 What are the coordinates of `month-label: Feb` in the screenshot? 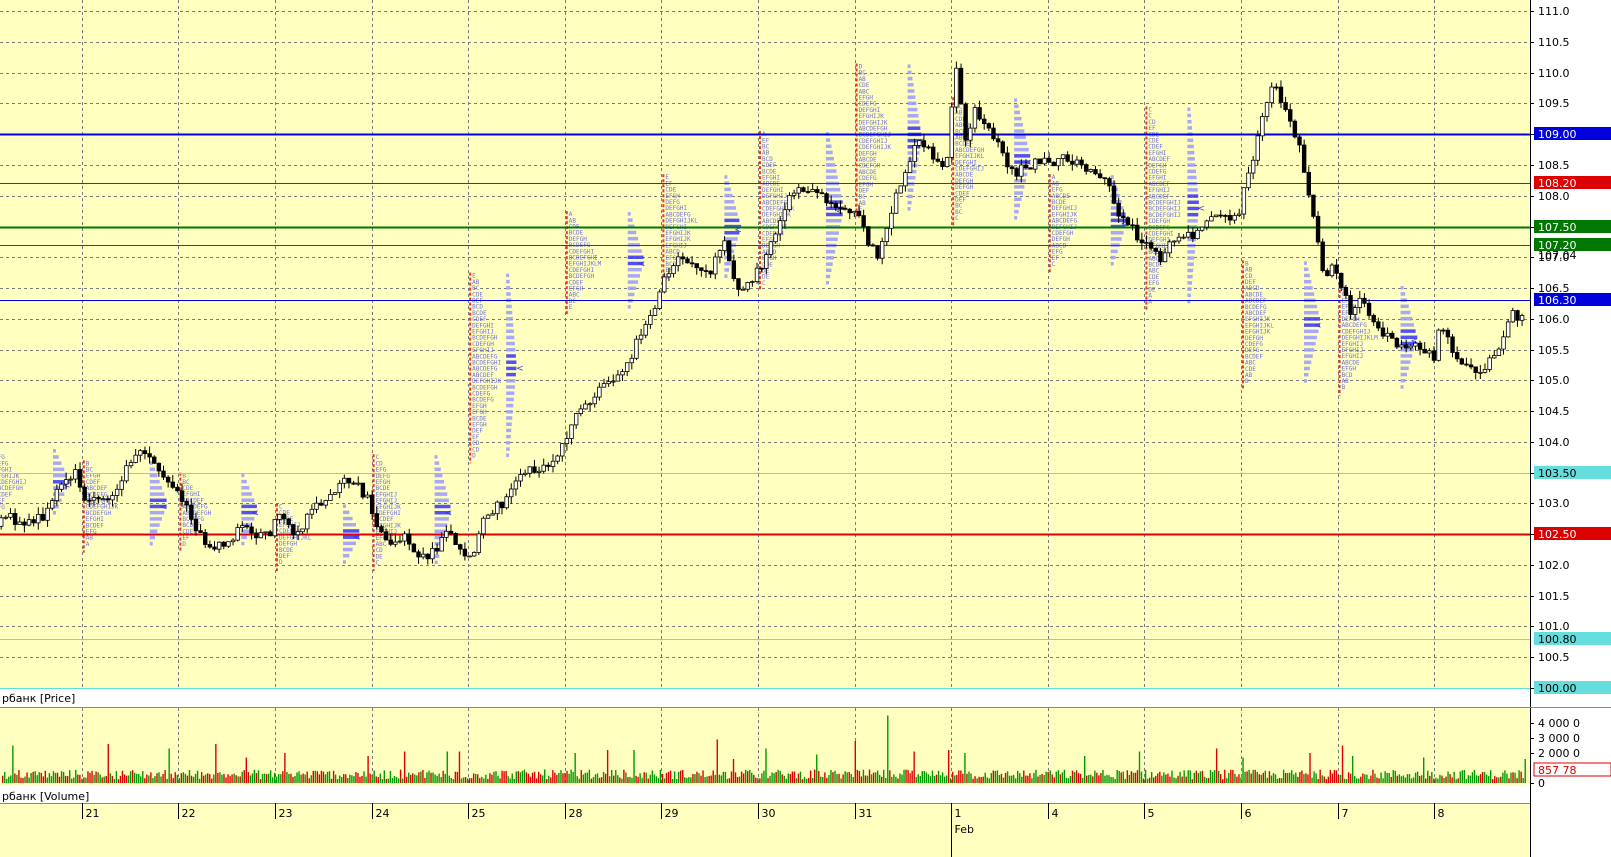 It's located at (964, 829).